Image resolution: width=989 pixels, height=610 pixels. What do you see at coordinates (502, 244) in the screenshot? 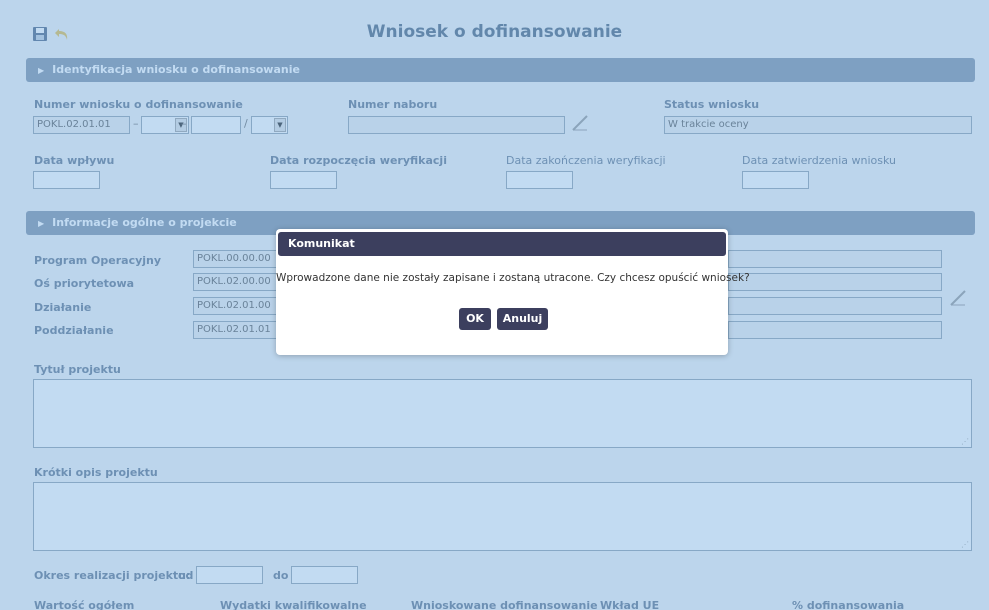
I see `dialog-title: Komunikat` at bounding box center [502, 244].